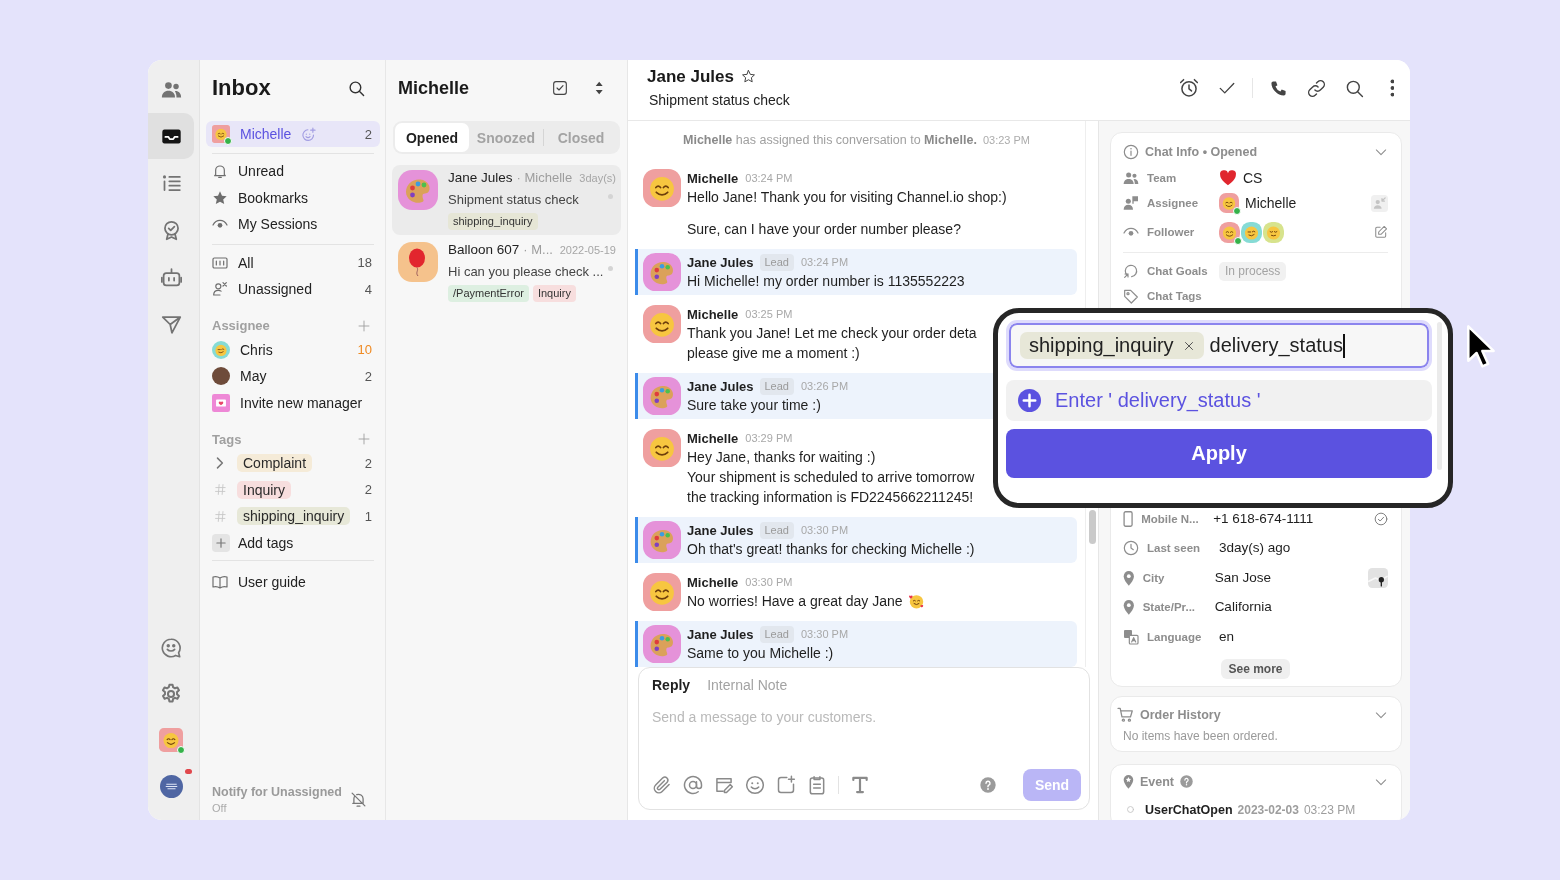 The height and width of the screenshot is (880, 1560). Describe the element at coordinates (671, 685) in the screenshot. I see `composer-tab: Reply` at that location.